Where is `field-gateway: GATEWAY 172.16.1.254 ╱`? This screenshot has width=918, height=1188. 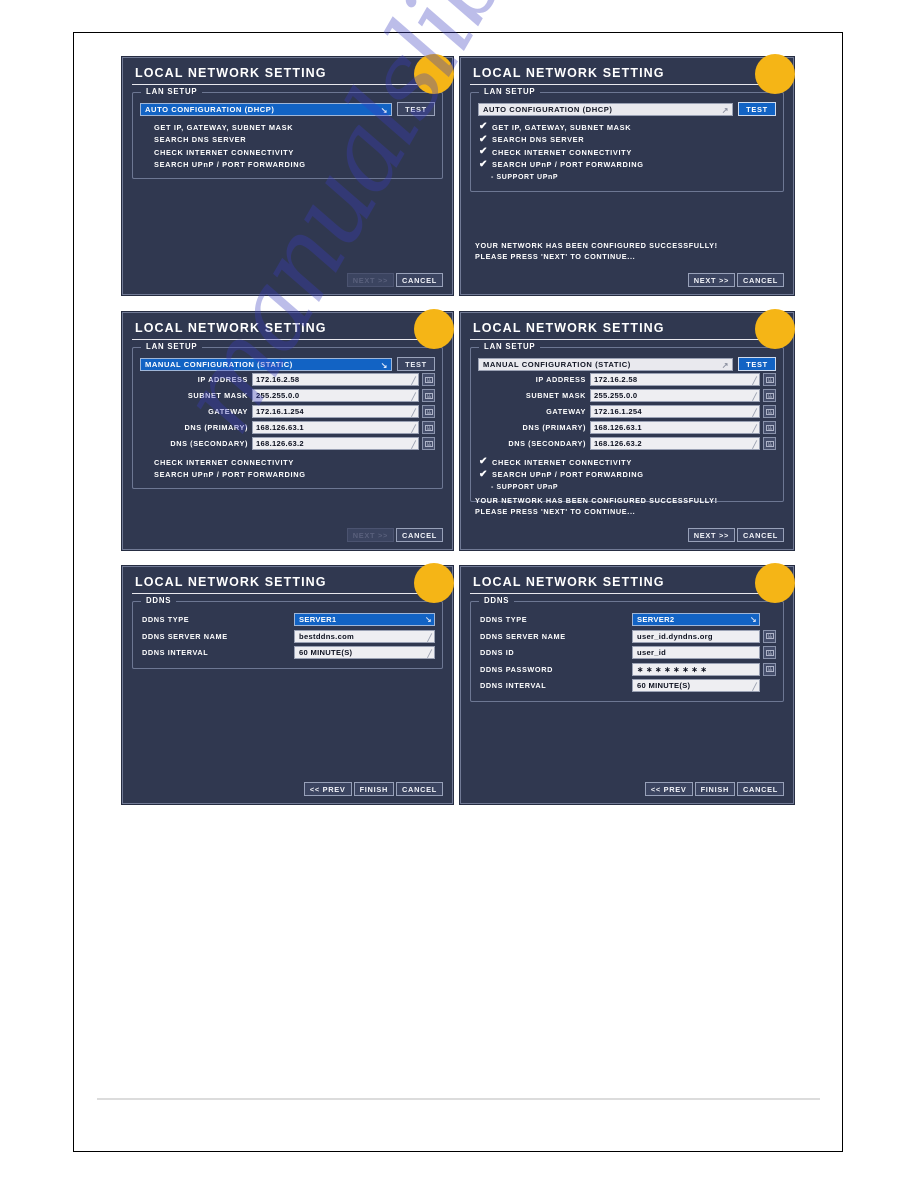
field-gateway: GATEWAY 172.16.1.254 ╱ is located at coordinates (627, 411).